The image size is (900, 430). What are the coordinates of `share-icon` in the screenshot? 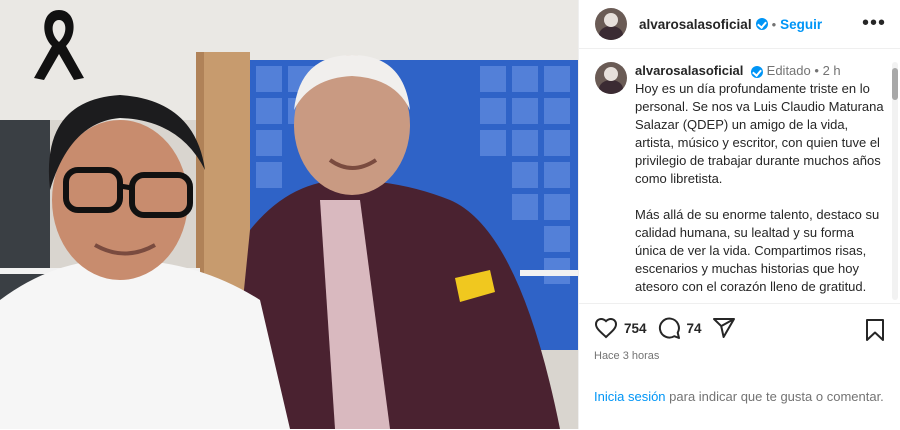 It's located at (724, 328).